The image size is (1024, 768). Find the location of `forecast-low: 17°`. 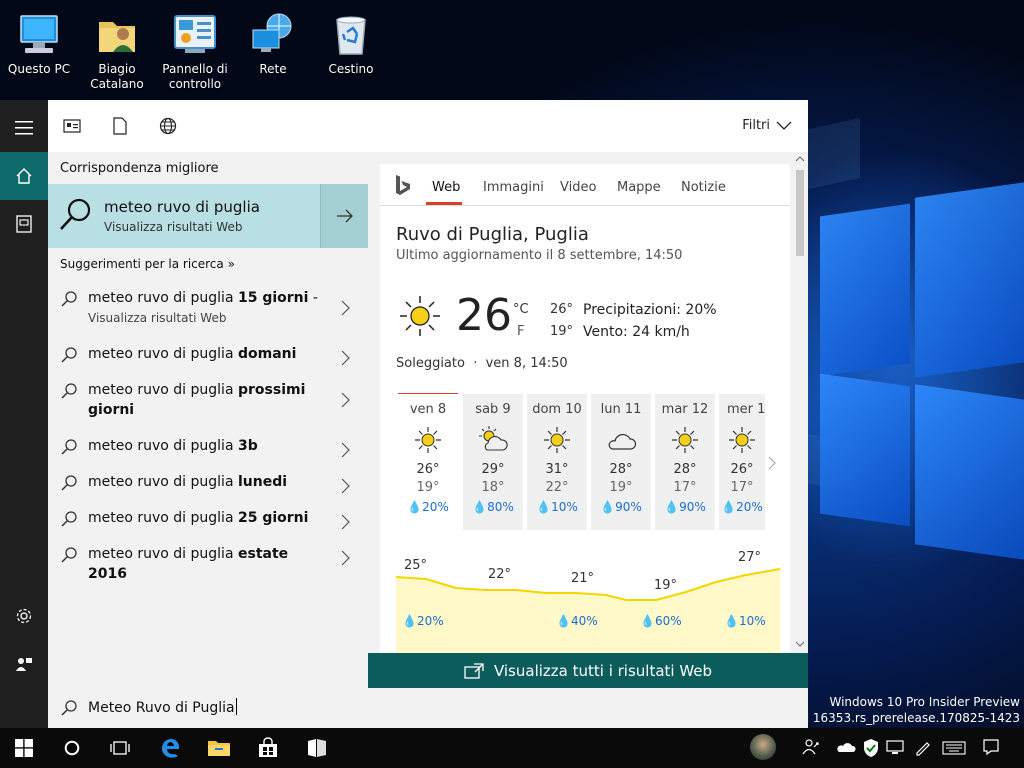

forecast-low: 17° is located at coordinates (742, 487).